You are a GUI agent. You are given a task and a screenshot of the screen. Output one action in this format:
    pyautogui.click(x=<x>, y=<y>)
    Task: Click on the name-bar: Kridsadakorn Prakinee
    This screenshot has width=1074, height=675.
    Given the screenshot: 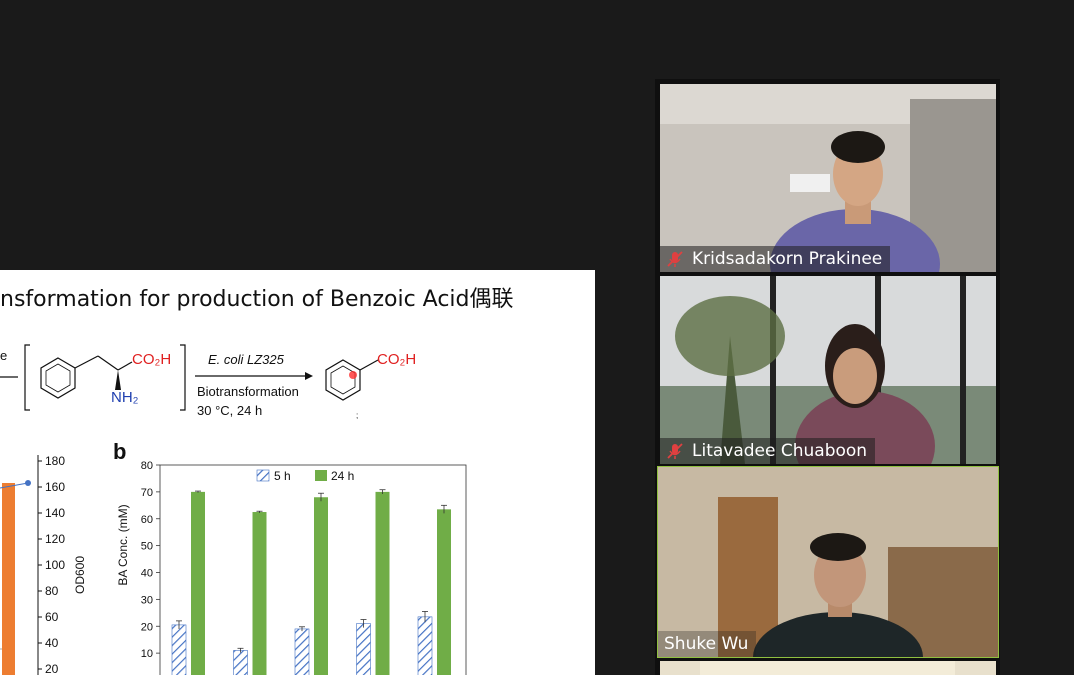 What is the action you would take?
    pyautogui.click(x=775, y=259)
    